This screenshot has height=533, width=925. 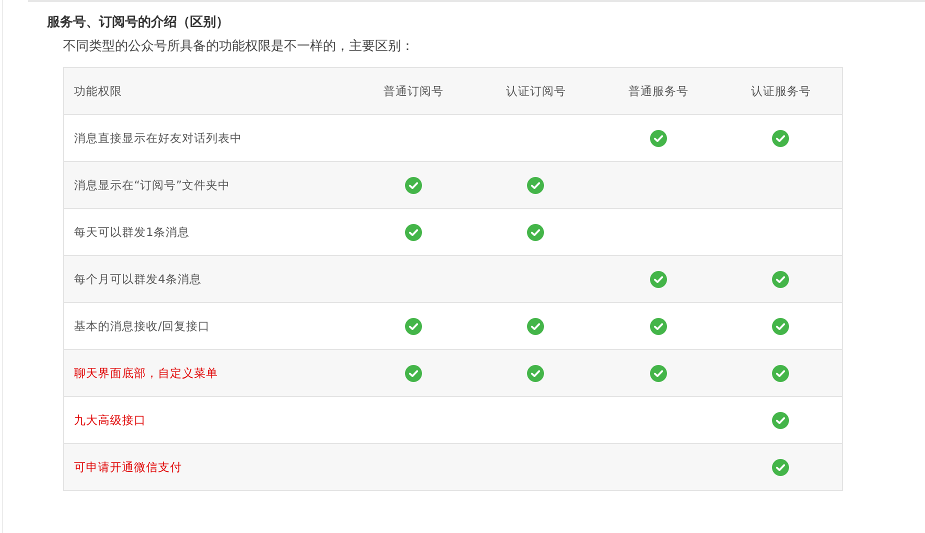 What do you see at coordinates (536, 91) in the screenshot?
I see `column-header: 认证订阅号` at bounding box center [536, 91].